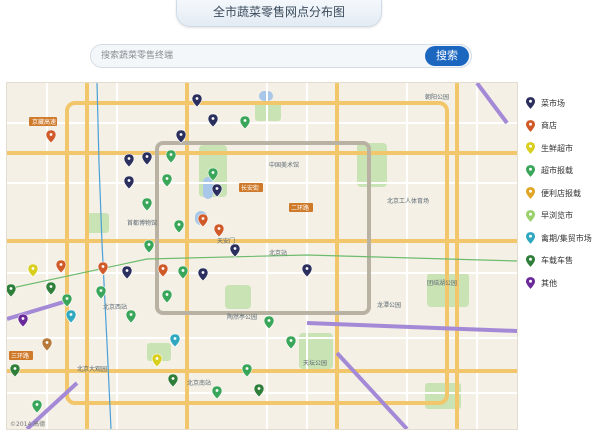  What do you see at coordinates (563, 283) in the screenshot?
I see `legend-item: 其他` at bounding box center [563, 283].